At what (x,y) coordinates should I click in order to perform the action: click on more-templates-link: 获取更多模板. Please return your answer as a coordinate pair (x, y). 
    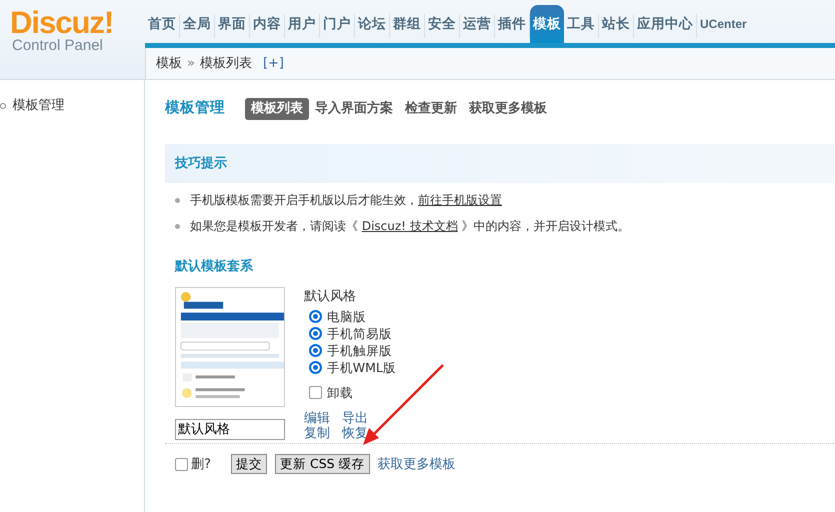
    Looking at the image, I should click on (417, 464).